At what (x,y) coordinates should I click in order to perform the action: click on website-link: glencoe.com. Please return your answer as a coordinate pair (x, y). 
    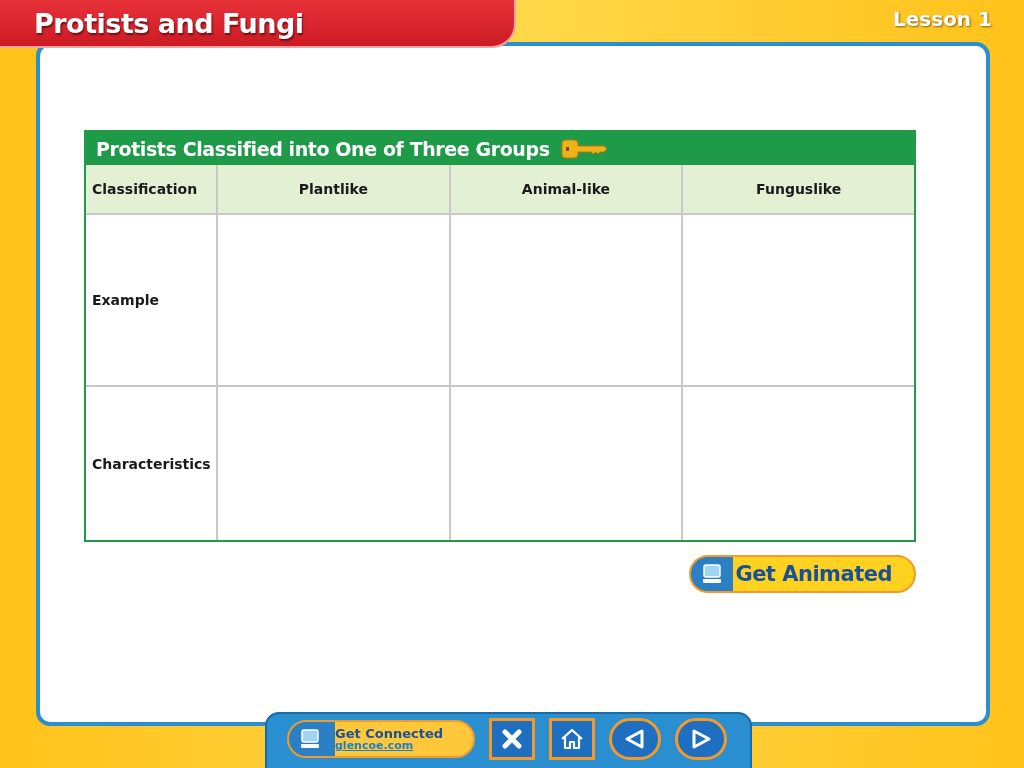
    Looking at the image, I should click on (374, 745).